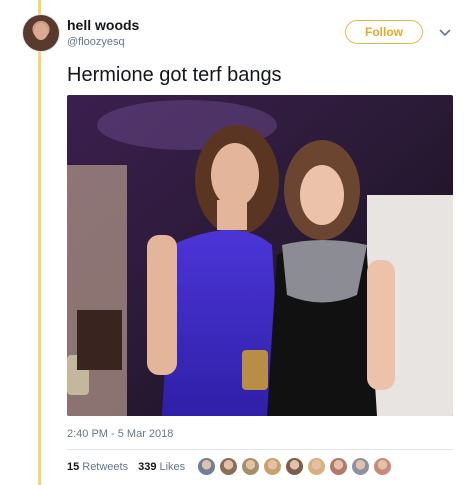  I want to click on display-name: hell woods, so click(103, 25).